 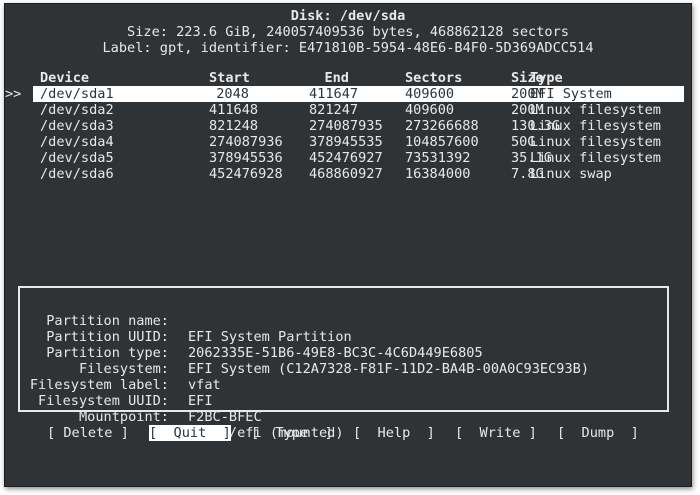 I want to click on cell-start: 2048, so click(x=232, y=94).